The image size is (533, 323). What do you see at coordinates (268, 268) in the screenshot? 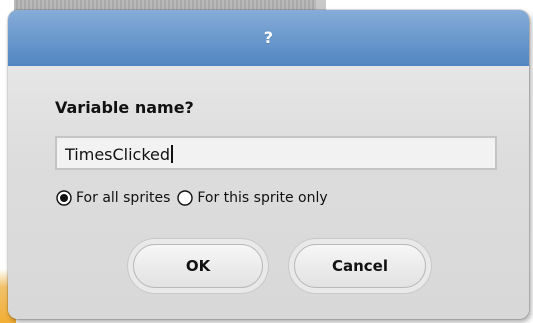
I see `dialog-buttons: OK Cancel` at bounding box center [268, 268].